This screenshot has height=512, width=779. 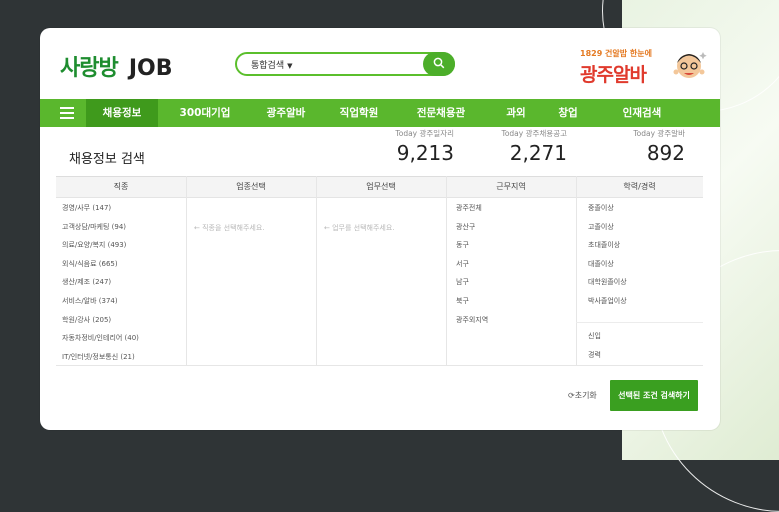 I want to click on task-column: ← 업무를 선택해주세요., so click(x=359, y=228).